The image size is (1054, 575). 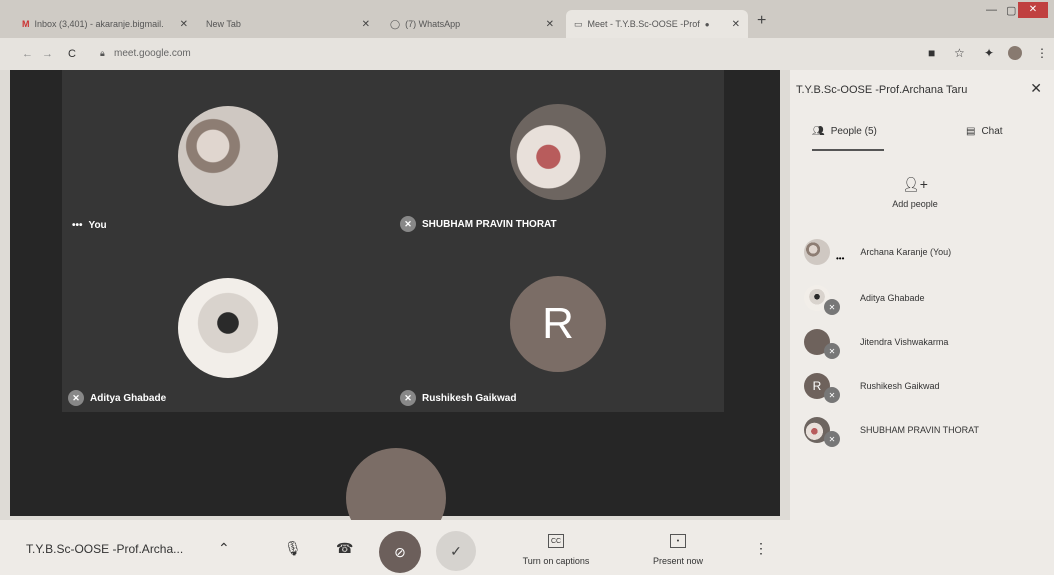 I want to click on reload-icon: C, so click(x=72, y=54).